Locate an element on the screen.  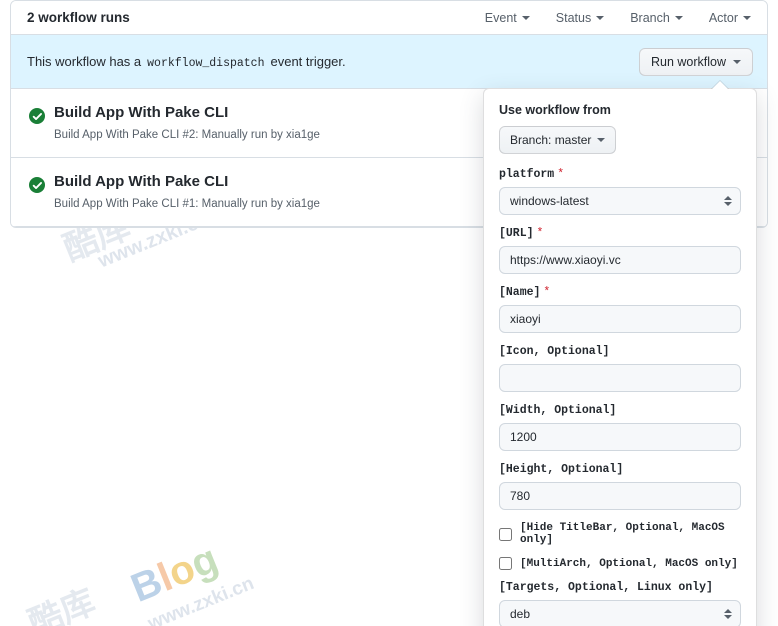
watermark-6: www.zxki.cn is located at coordinates (201, 599).